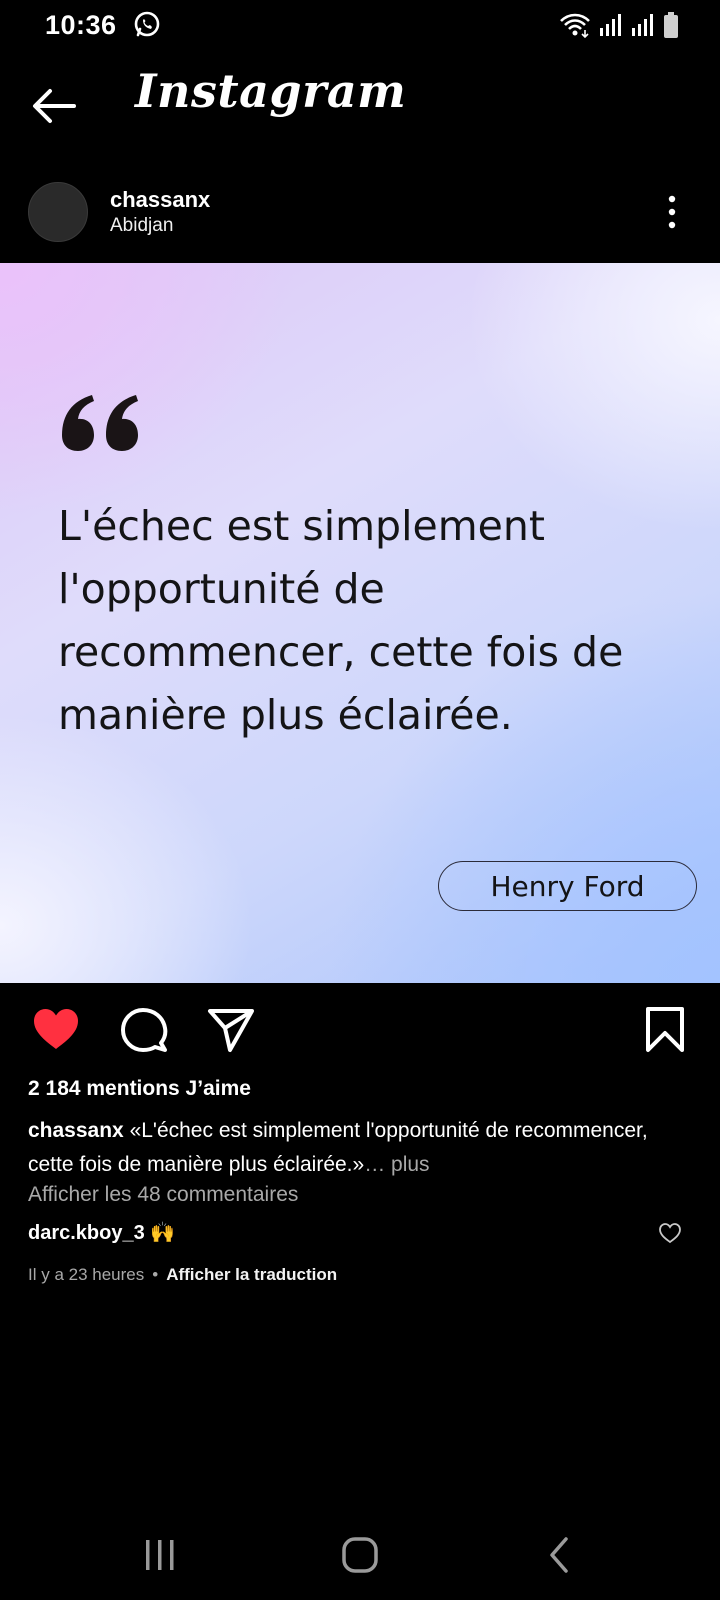  I want to click on app-title: Instagram, so click(271, 91).